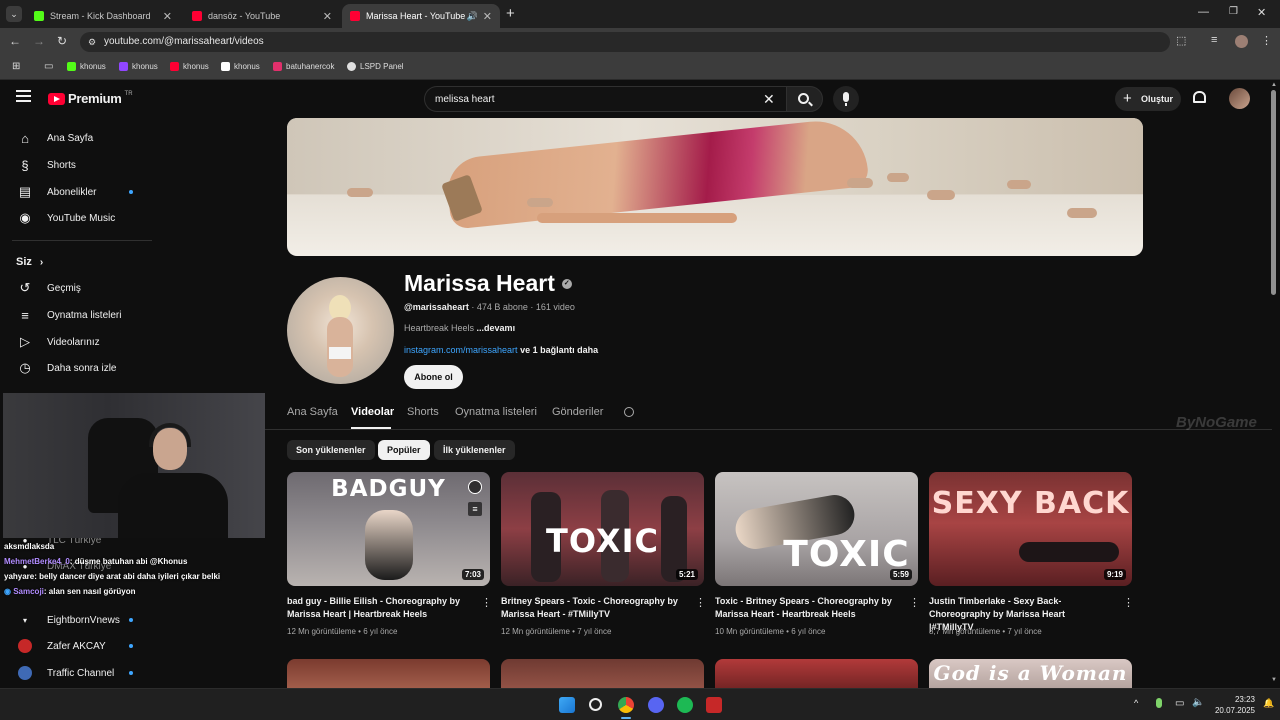 The image size is (1280, 720). What do you see at coordinates (75, 262) in the screenshot?
I see `sidebar-you-header: Siz ›` at bounding box center [75, 262].